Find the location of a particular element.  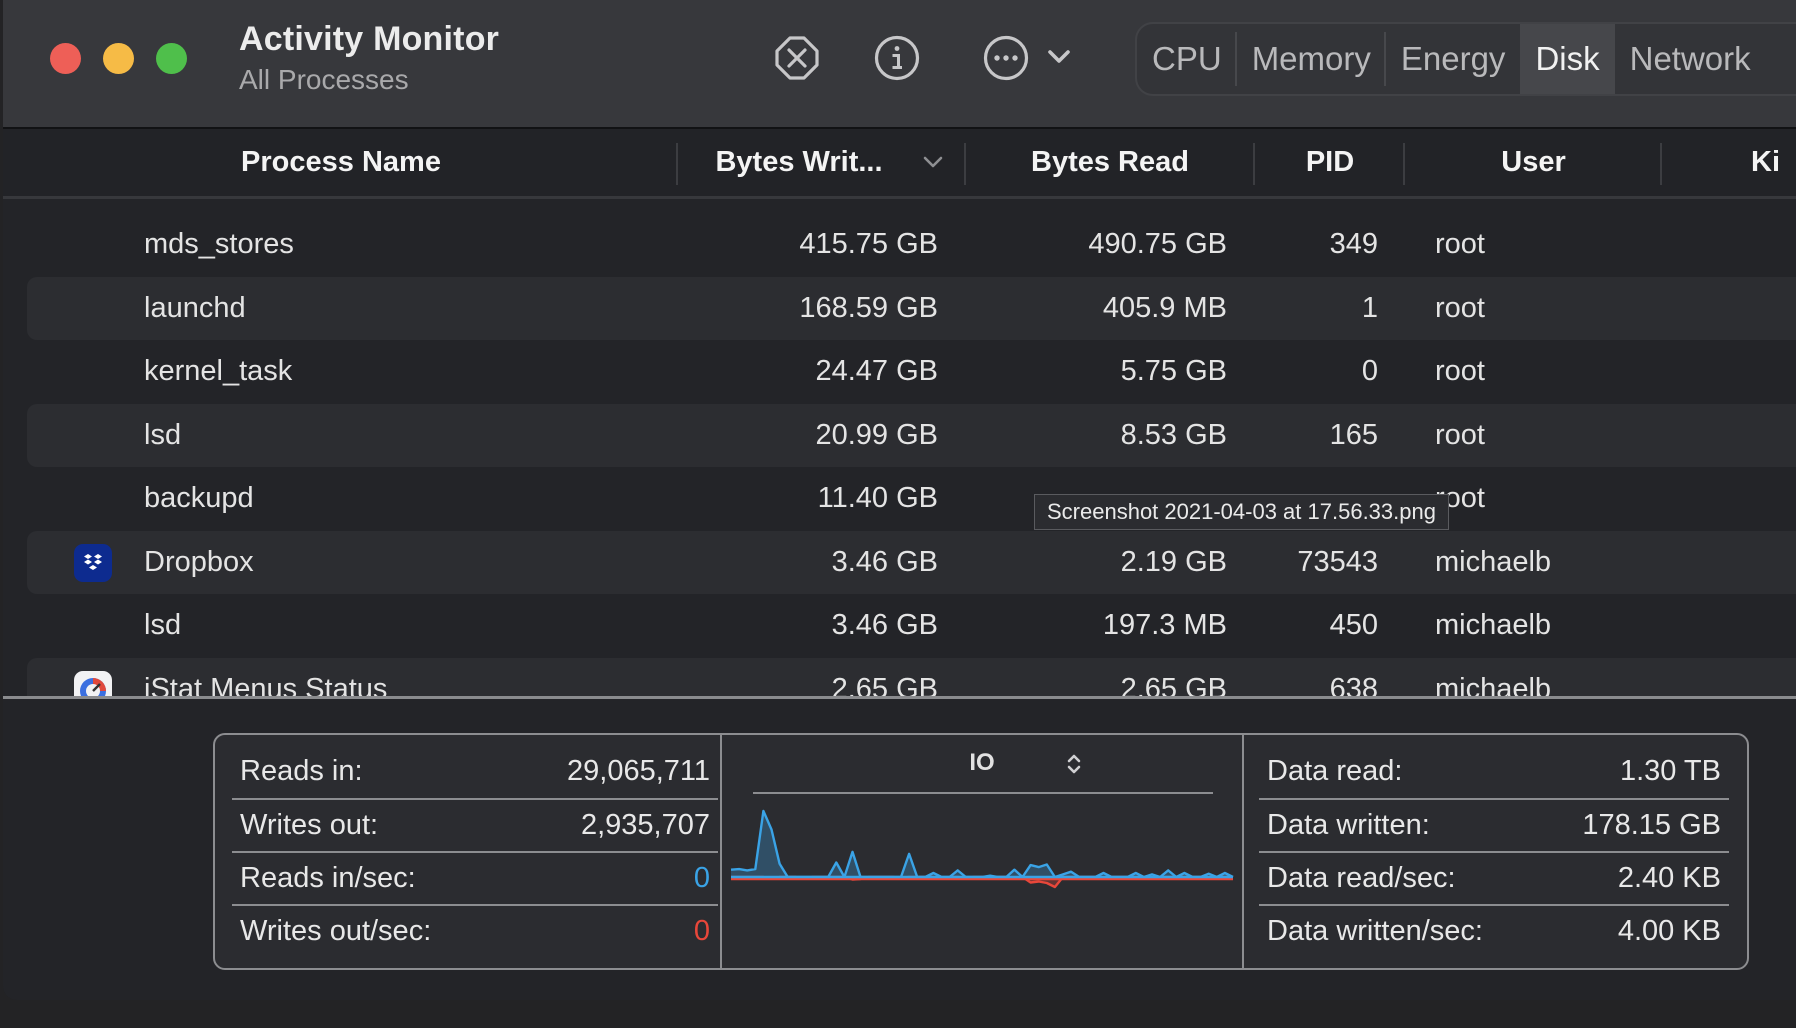

reads-series-area is located at coordinates (982, 844).